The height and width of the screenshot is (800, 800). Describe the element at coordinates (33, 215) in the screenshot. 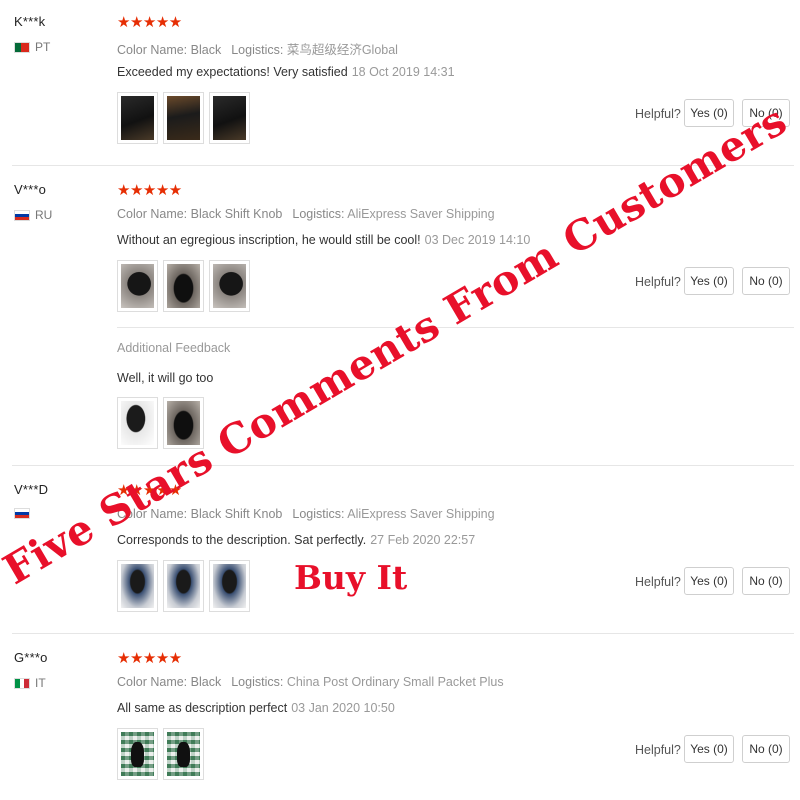

I see `reviewer-country: RU` at that location.